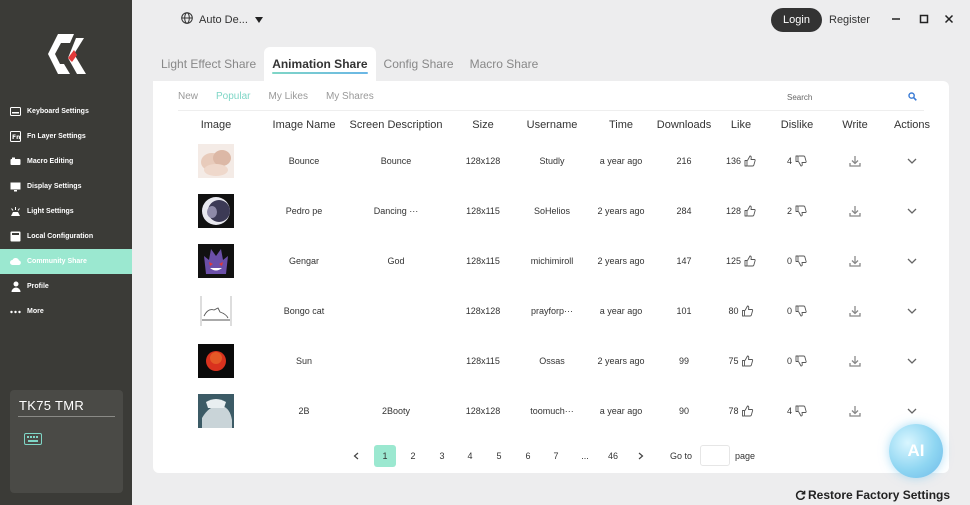  I want to click on page-button-3: 3, so click(442, 456).